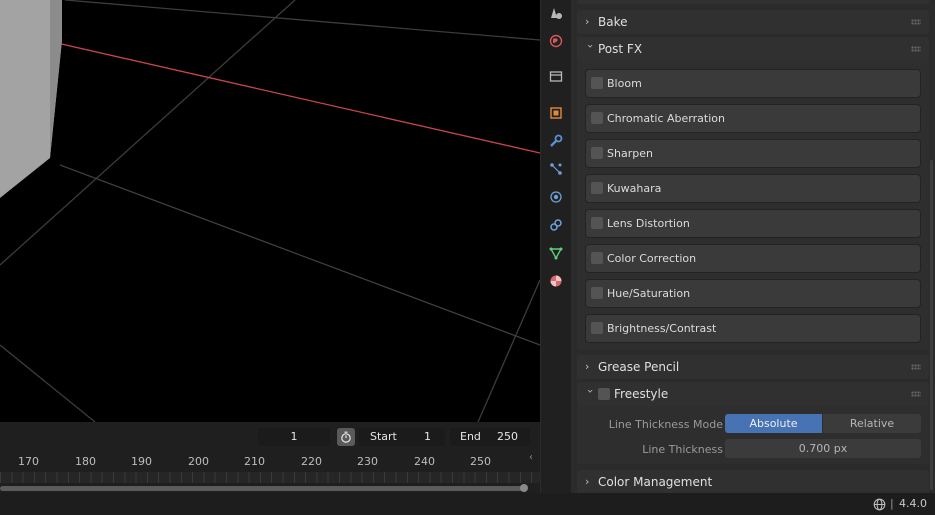 The height and width of the screenshot is (515, 935). What do you see at coordinates (753, 328) in the screenshot?
I see `subpanel-brightness-contrast: Brightness/Contrast` at bounding box center [753, 328].